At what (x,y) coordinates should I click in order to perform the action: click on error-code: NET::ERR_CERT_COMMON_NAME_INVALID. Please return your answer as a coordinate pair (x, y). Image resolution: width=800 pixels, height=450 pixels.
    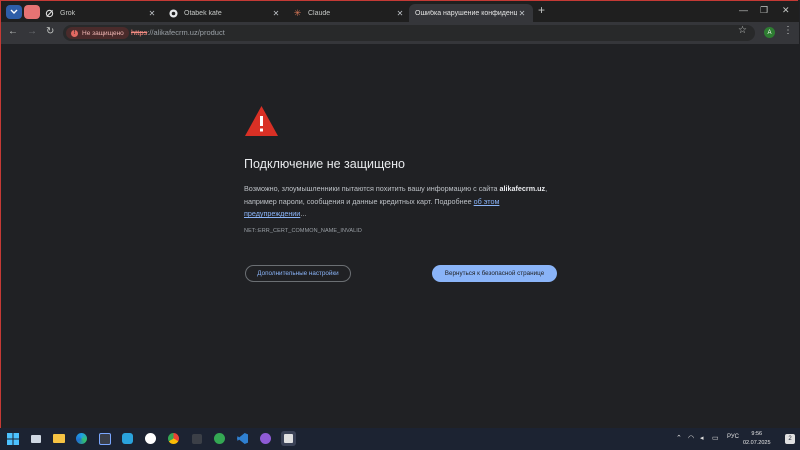
    Looking at the image, I should click on (303, 231).